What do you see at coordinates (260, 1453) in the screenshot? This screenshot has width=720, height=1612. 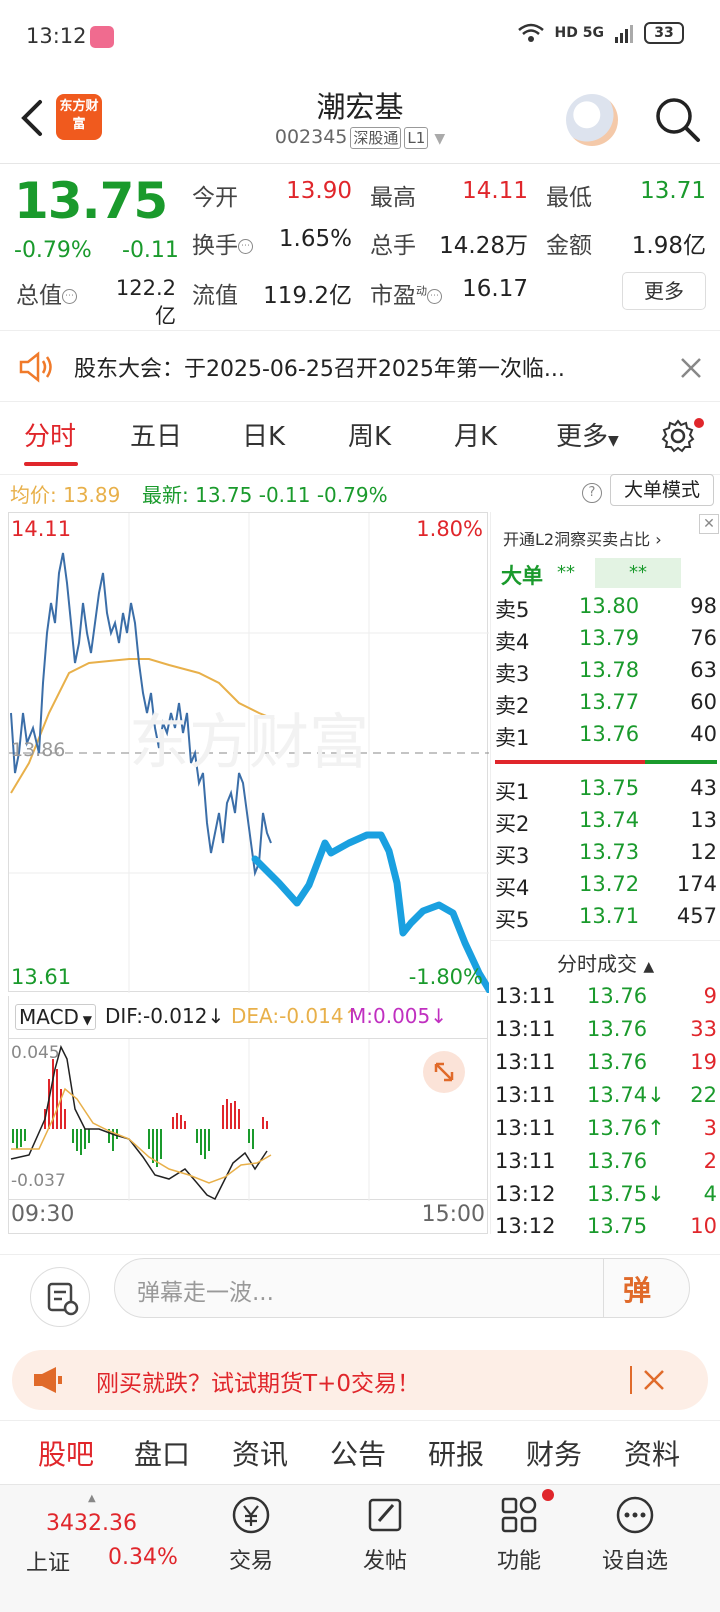 I see `tab-news: 资讯` at bounding box center [260, 1453].